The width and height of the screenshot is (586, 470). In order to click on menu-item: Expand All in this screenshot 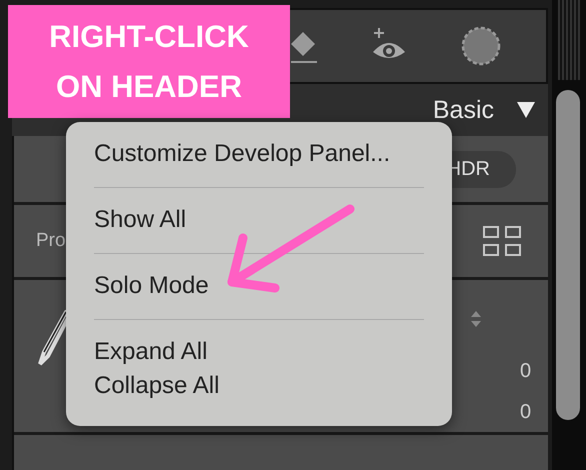, I will do `click(259, 352)`.